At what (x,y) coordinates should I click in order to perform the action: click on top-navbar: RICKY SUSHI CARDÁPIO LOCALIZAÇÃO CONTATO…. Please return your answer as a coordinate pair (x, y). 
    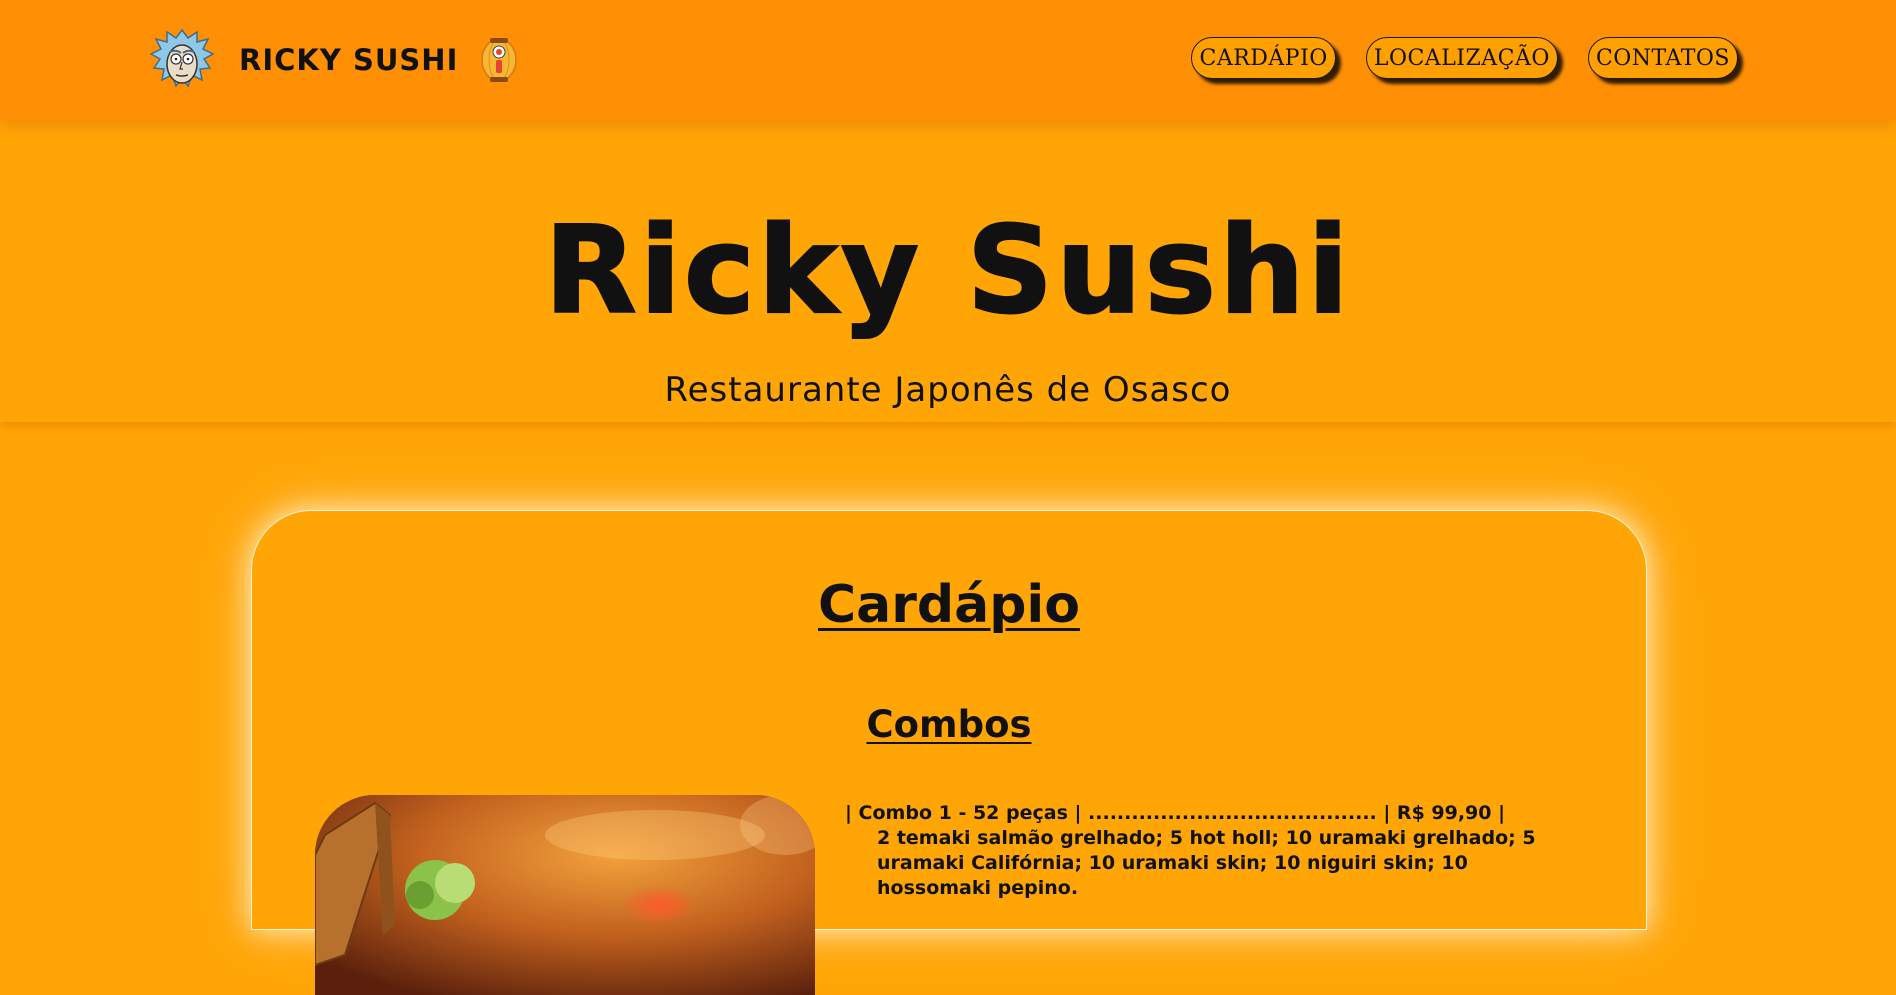
    Looking at the image, I should click on (948, 60).